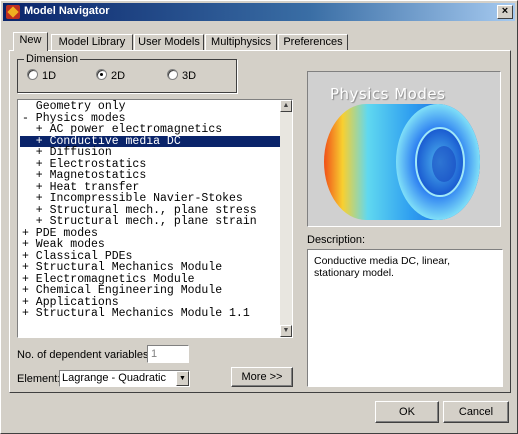 This screenshot has height=434, width=518. I want to click on close-button: ×, so click(505, 12).